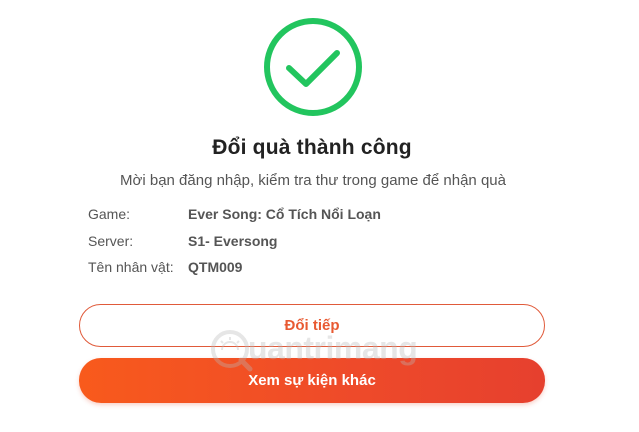 This screenshot has width=639, height=432. What do you see at coordinates (131, 267) in the screenshot?
I see `character-label: Tên nhân vật:` at bounding box center [131, 267].